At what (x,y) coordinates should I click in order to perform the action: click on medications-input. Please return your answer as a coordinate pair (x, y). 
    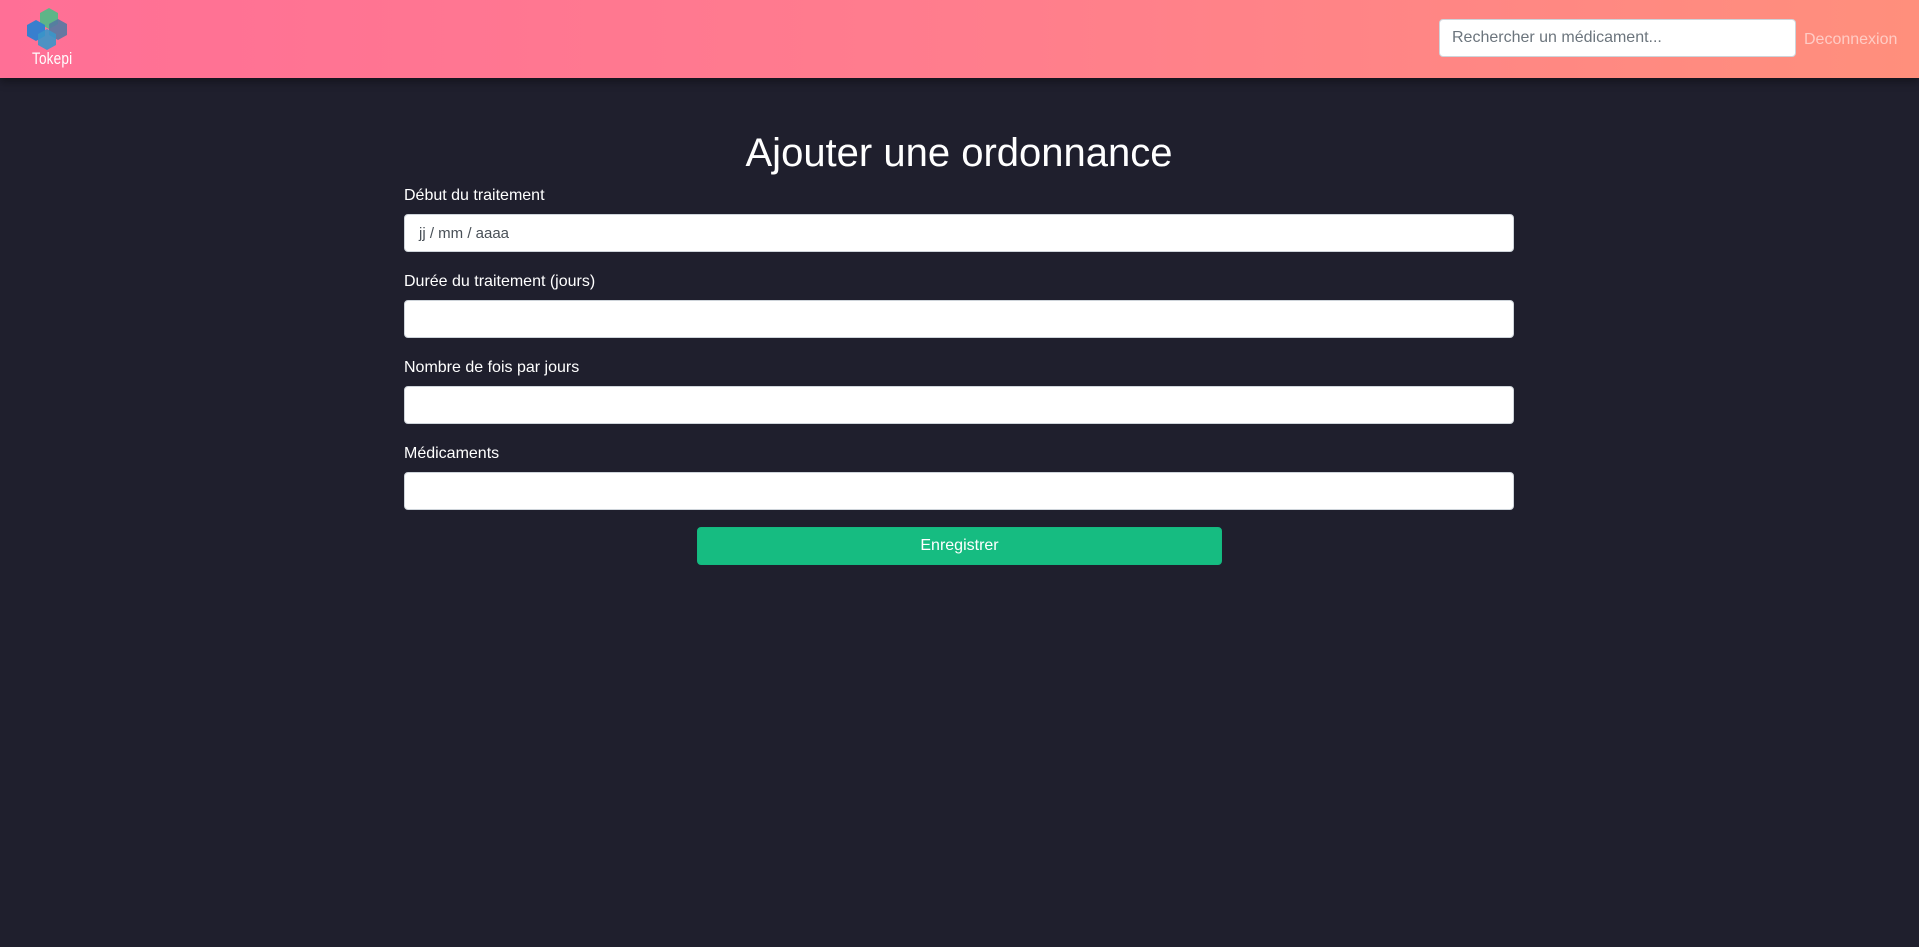
    Looking at the image, I should click on (959, 491).